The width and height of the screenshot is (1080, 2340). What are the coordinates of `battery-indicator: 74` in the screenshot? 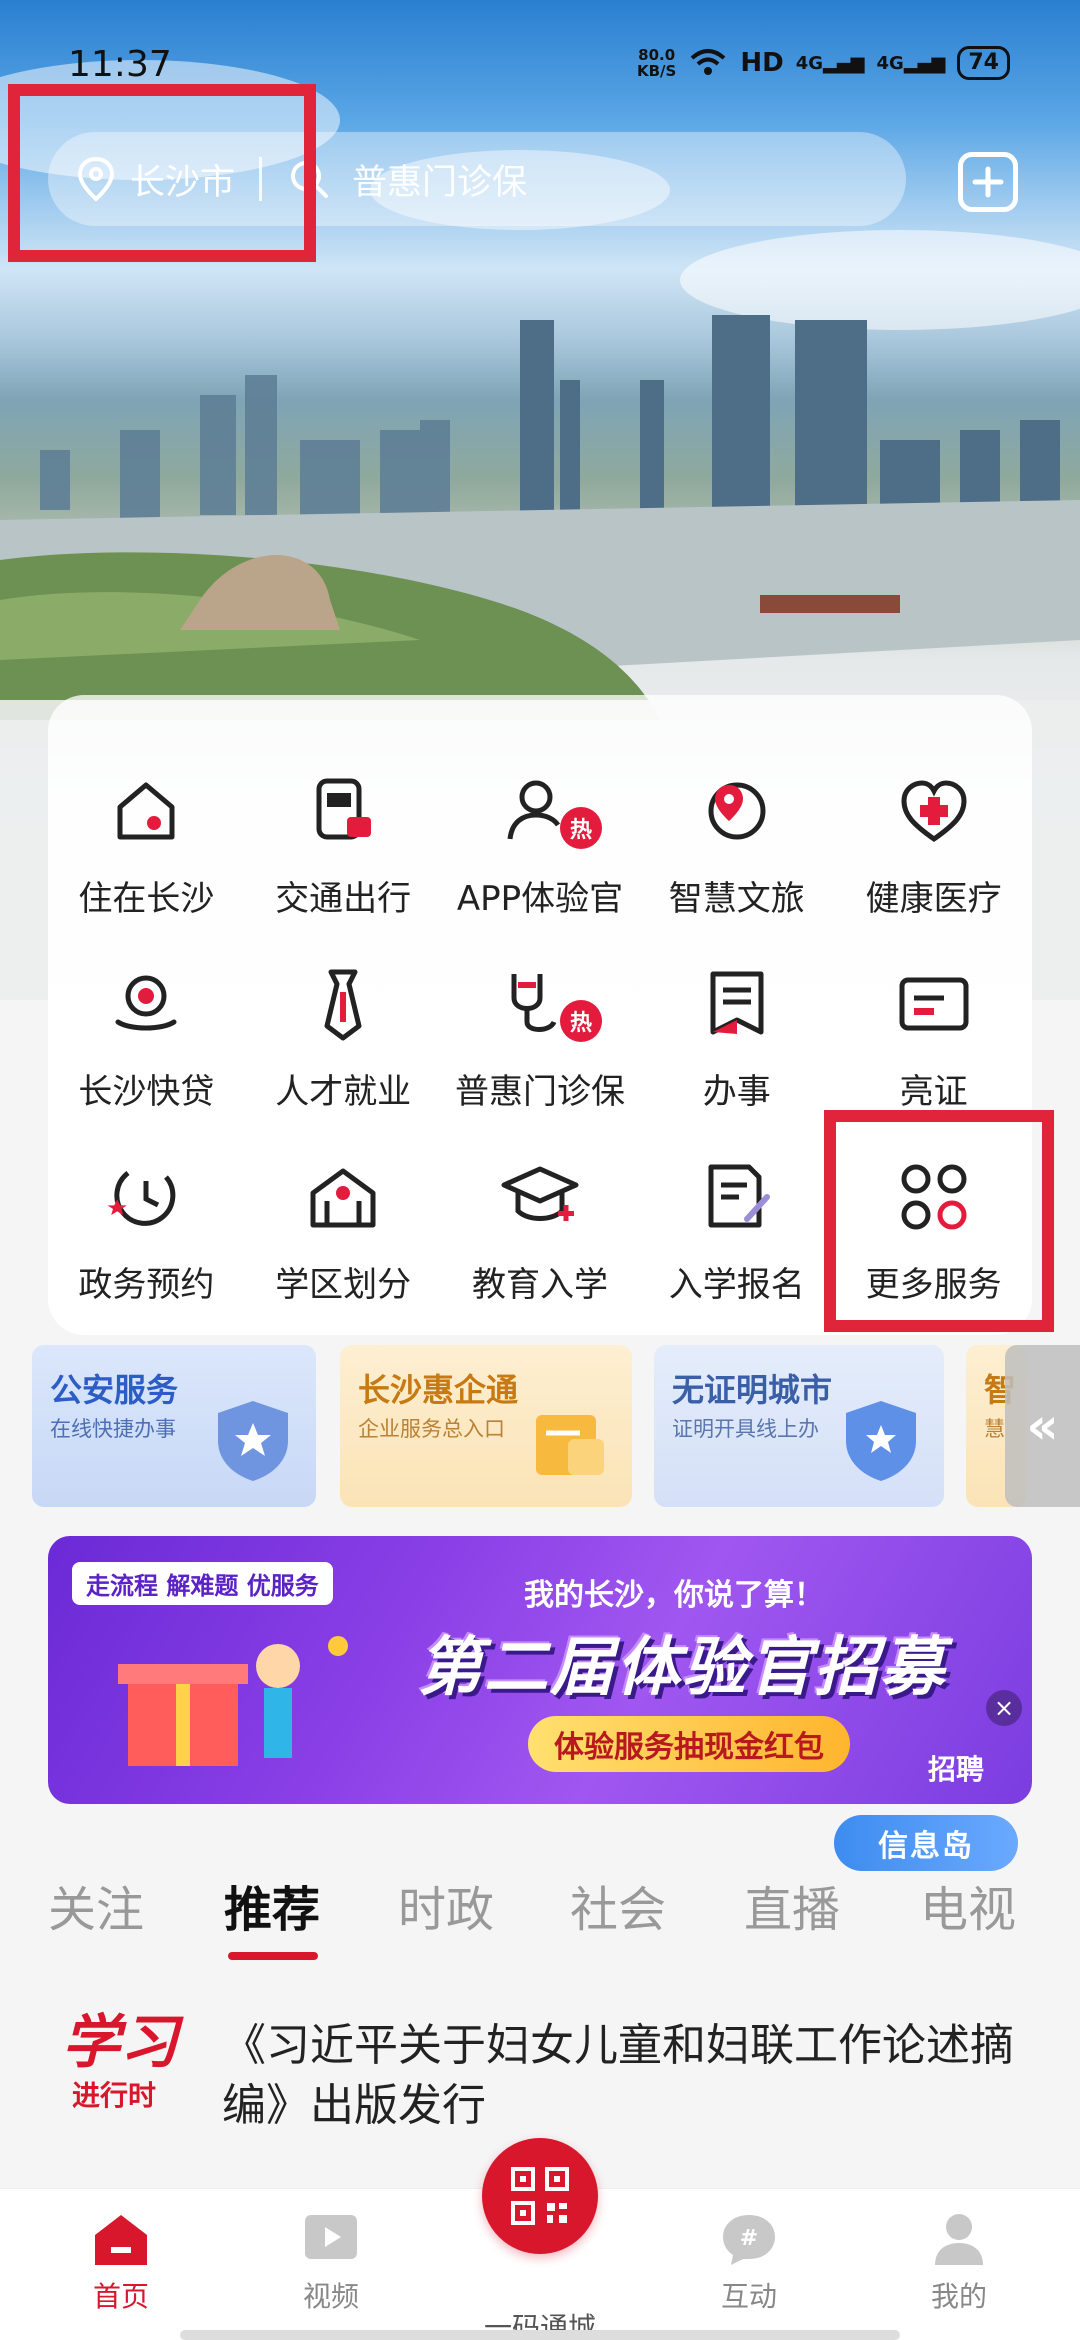 It's located at (983, 63).